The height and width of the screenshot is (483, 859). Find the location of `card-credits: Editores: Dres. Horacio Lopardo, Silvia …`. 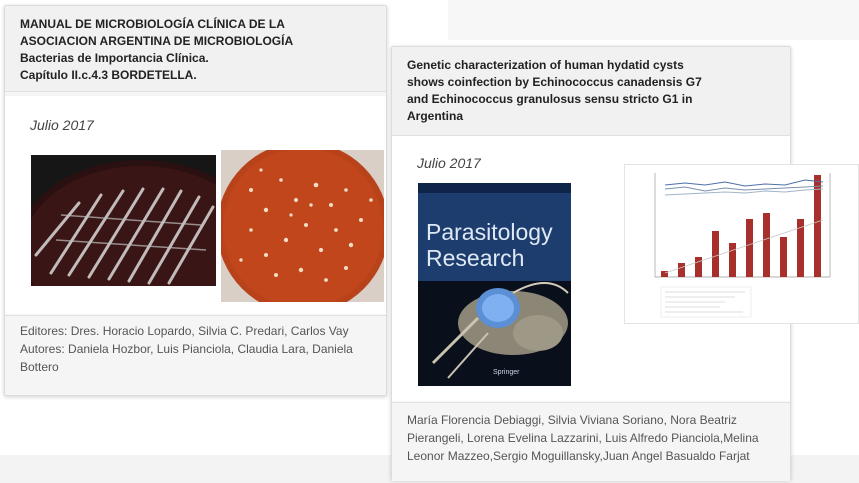

card-credits: Editores: Dres. Horacio Lopardo, Silvia … is located at coordinates (195, 354).